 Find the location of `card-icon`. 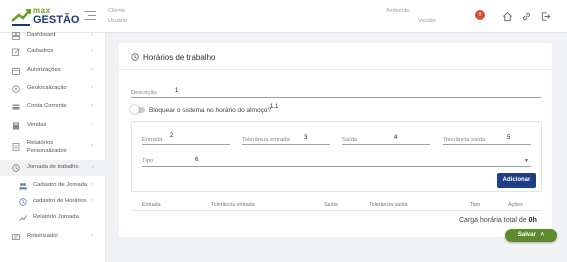

card-icon is located at coordinates (16, 107).